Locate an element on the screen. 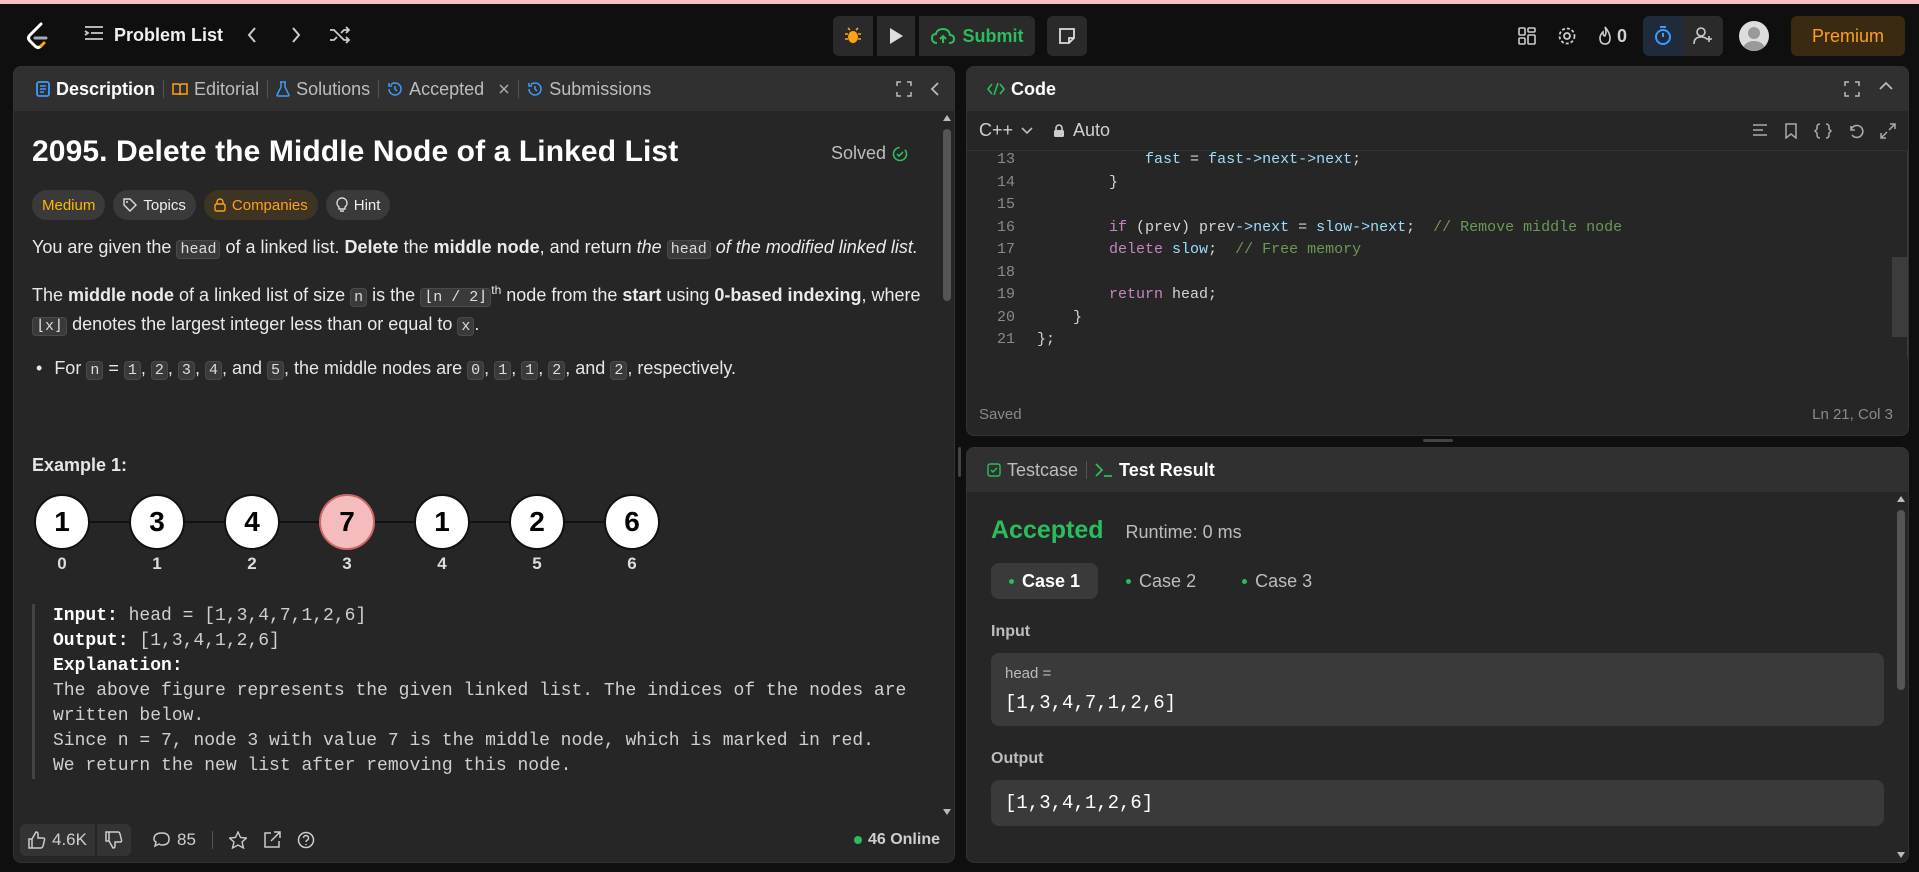 This screenshot has height=872, width=1919. tab-accepted: Accepted is located at coordinates (448, 89).